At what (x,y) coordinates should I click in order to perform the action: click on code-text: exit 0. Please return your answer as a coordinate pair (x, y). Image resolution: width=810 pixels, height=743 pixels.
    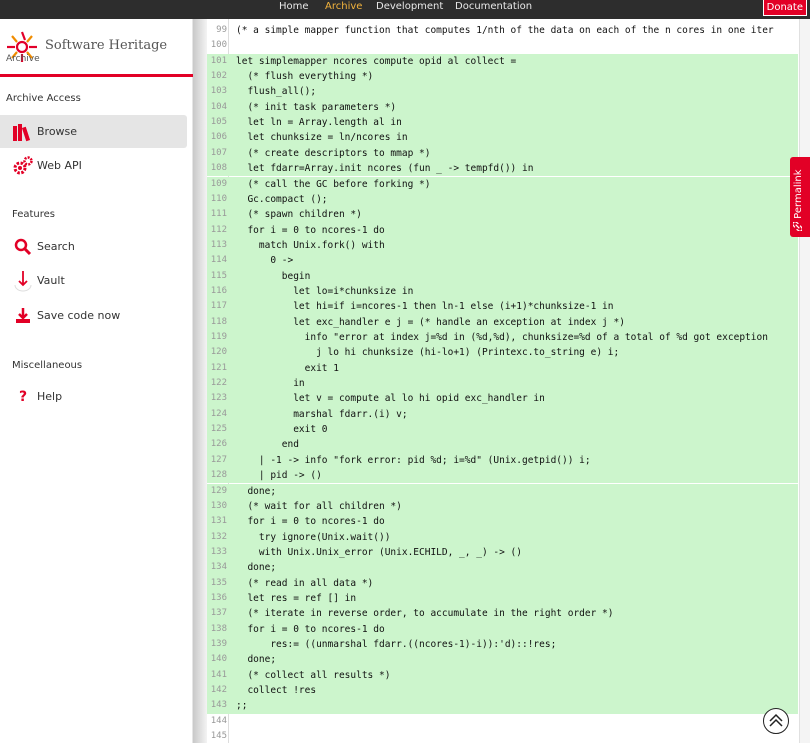
    Looking at the image, I should click on (282, 430).